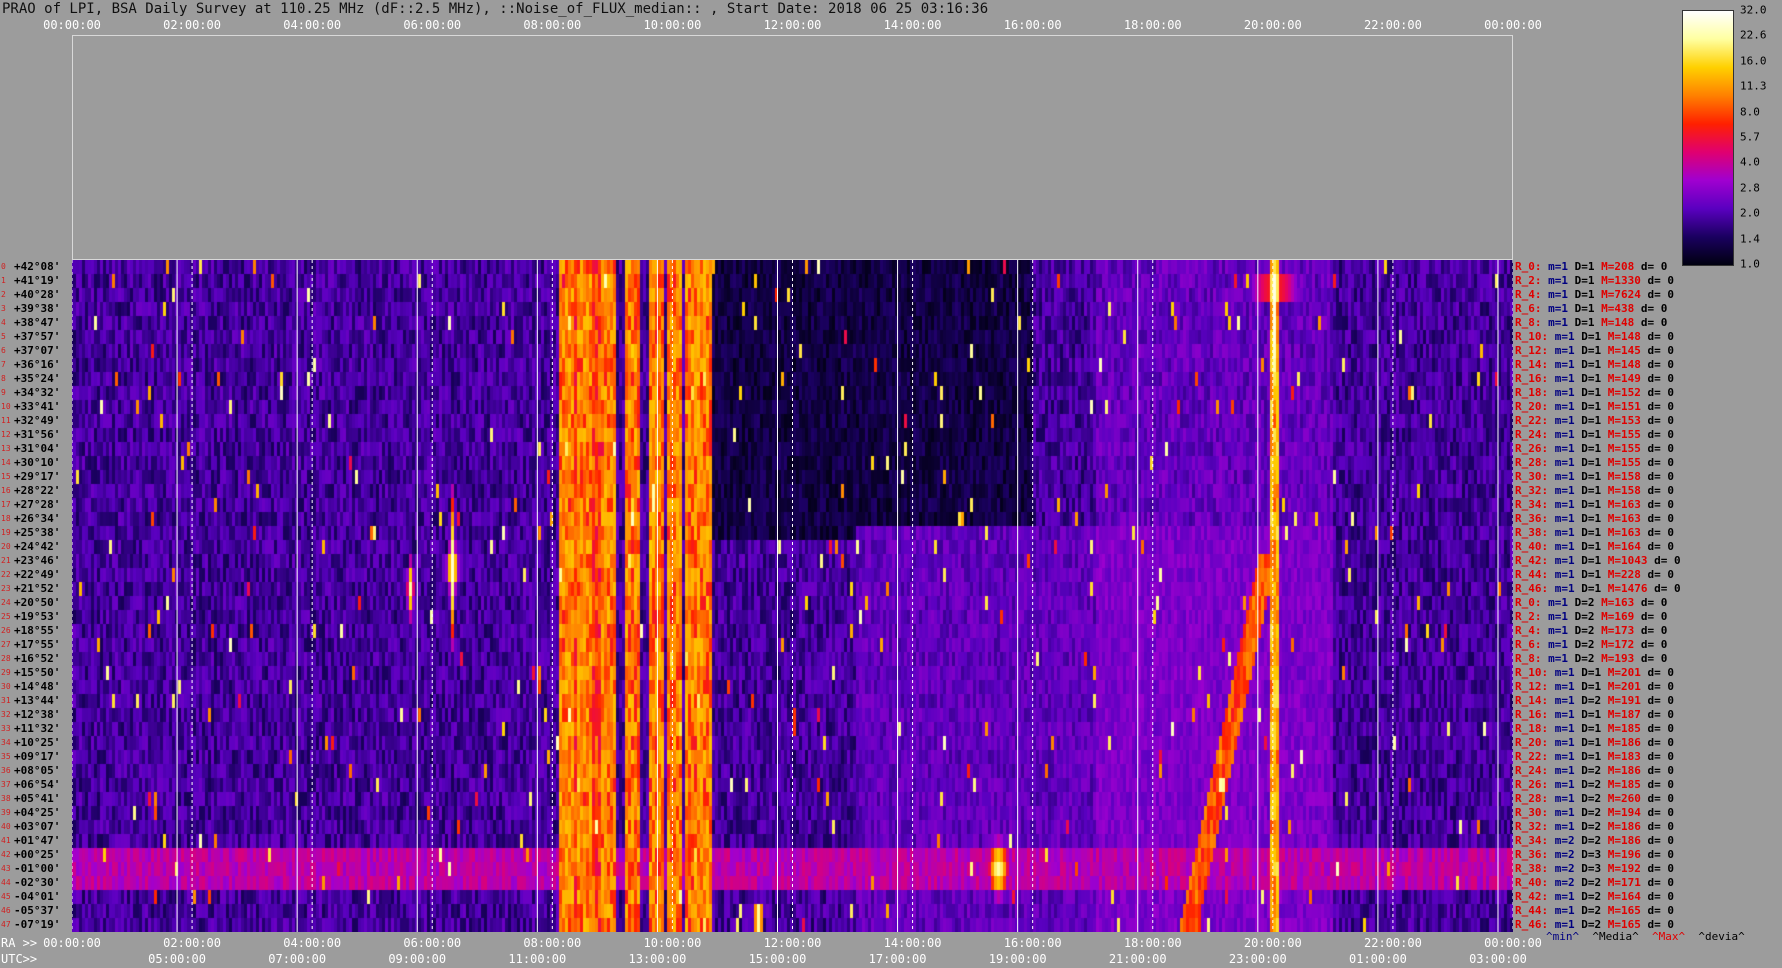 Image resolution: width=1782 pixels, height=968 pixels. What do you see at coordinates (6, 644) in the screenshot?
I see `row-number: 27` at bounding box center [6, 644].